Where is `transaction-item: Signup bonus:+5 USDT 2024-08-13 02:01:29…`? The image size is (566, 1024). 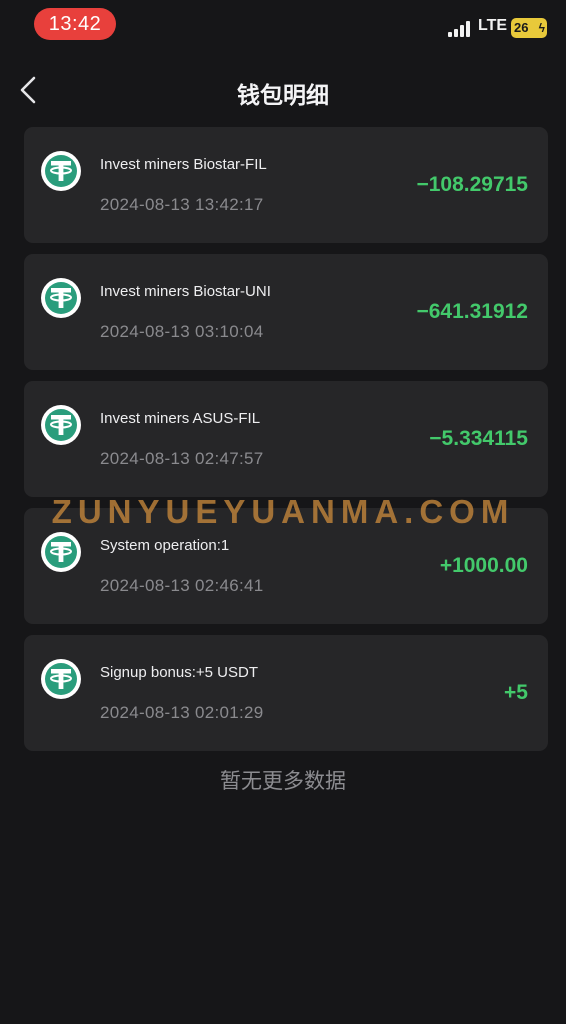 transaction-item: Signup bonus:+5 USDT 2024-08-13 02:01:29… is located at coordinates (286, 693).